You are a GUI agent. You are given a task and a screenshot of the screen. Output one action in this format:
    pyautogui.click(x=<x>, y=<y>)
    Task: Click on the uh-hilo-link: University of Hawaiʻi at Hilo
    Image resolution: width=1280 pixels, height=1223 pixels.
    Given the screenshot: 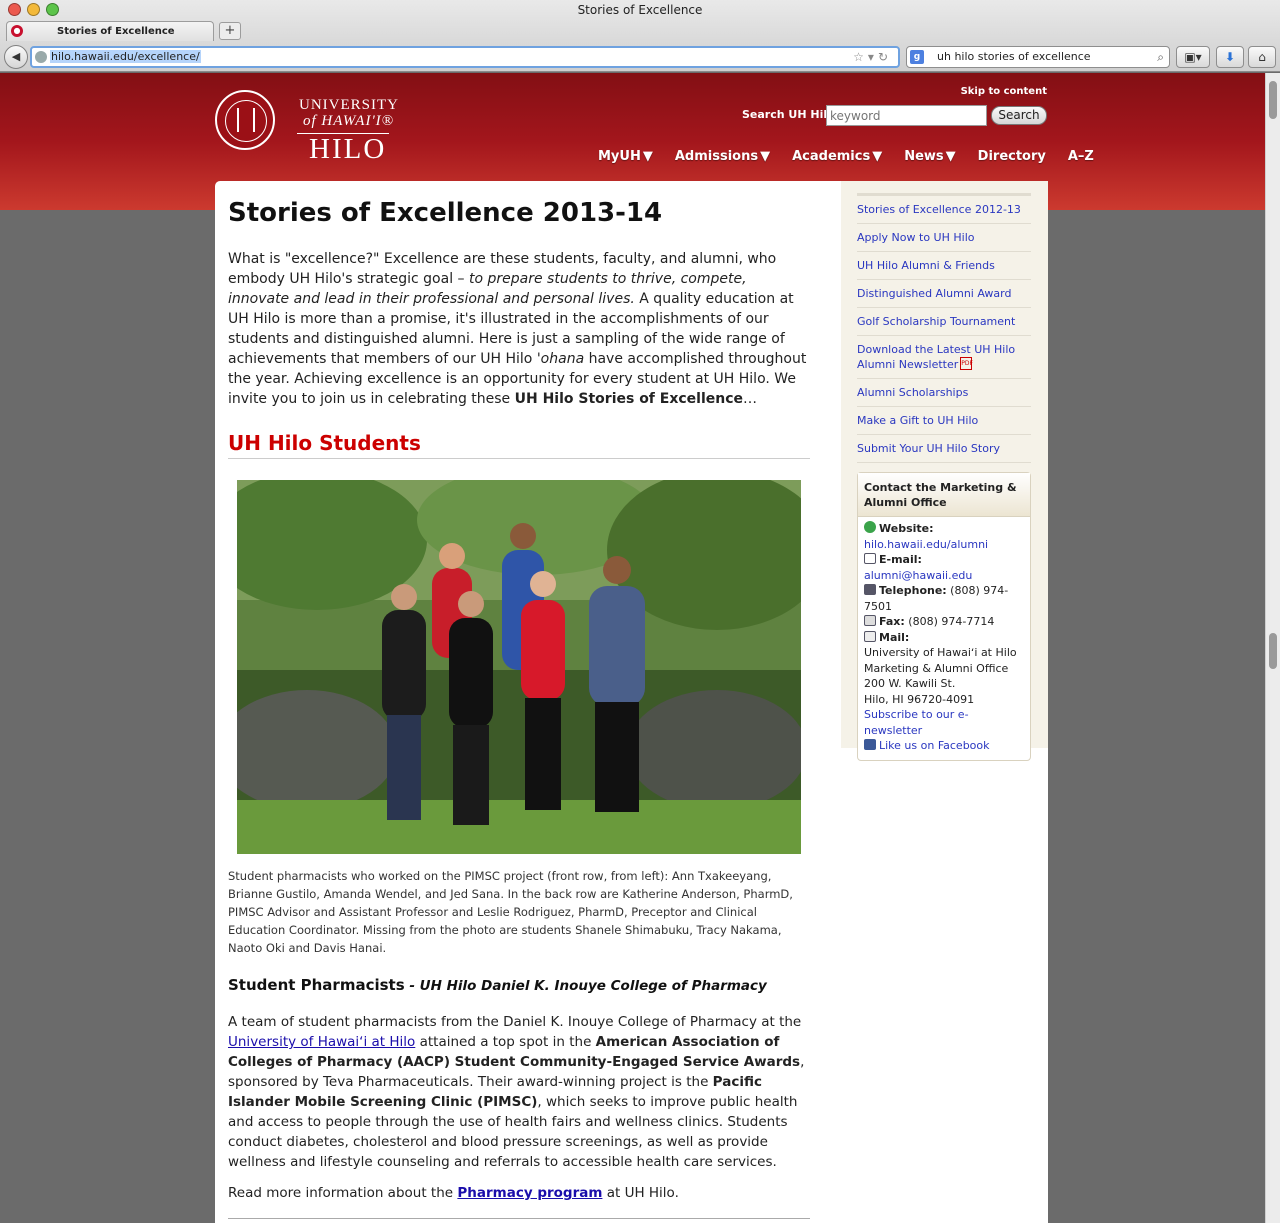 What is the action you would take?
    pyautogui.click(x=321, y=1042)
    